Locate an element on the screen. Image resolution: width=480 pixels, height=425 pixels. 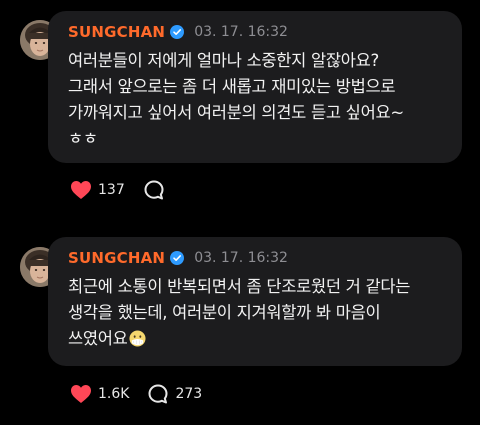
post-actions: 1.6K 273 is located at coordinates (145, 394).